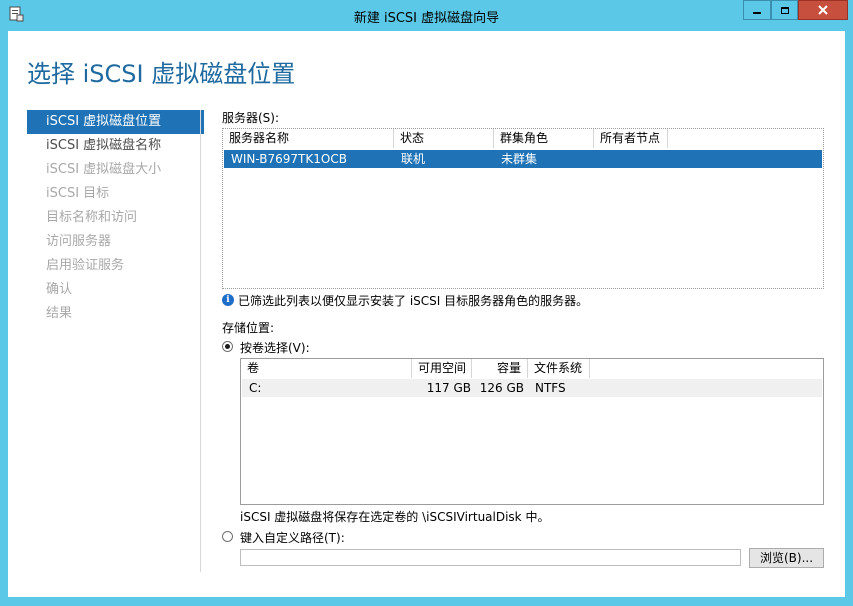  Describe the element at coordinates (631, 138) in the screenshot. I see `column-header-owner-node: 所有者节点` at that location.